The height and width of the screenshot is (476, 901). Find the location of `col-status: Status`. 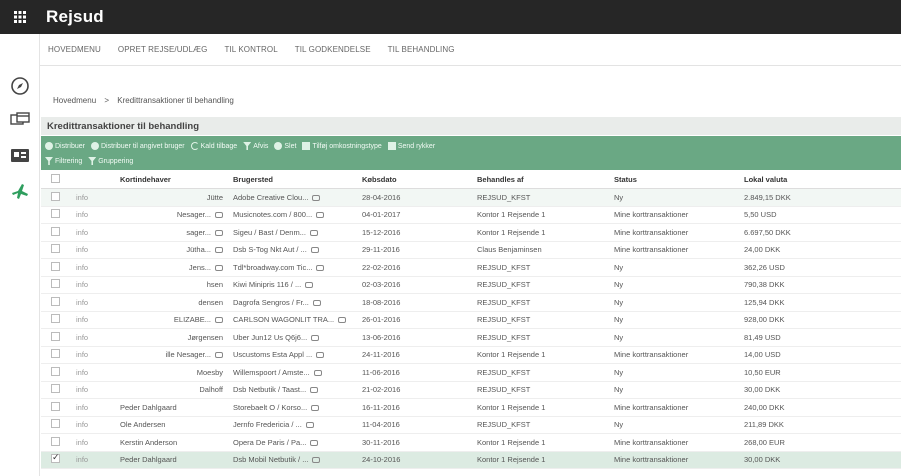

col-status: Status is located at coordinates (679, 179).